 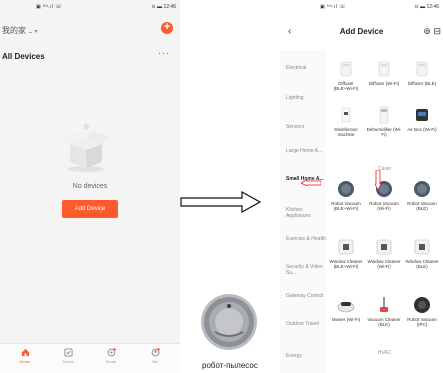 What do you see at coordinates (23, 56) in the screenshot?
I see `all-devices-title: All Devices` at bounding box center [23, 56].